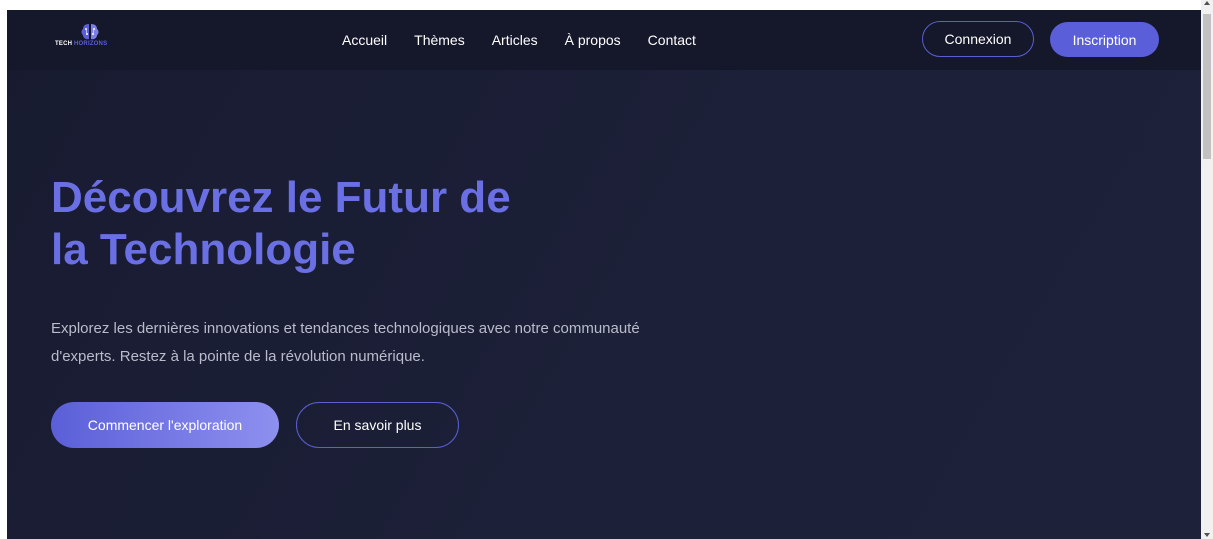 The width and height of the screenshot is (1213, 539). Describe the element at coordinates (377, 425) in the screenshot. I see `learn-more-button: En savoir plus` at that location.